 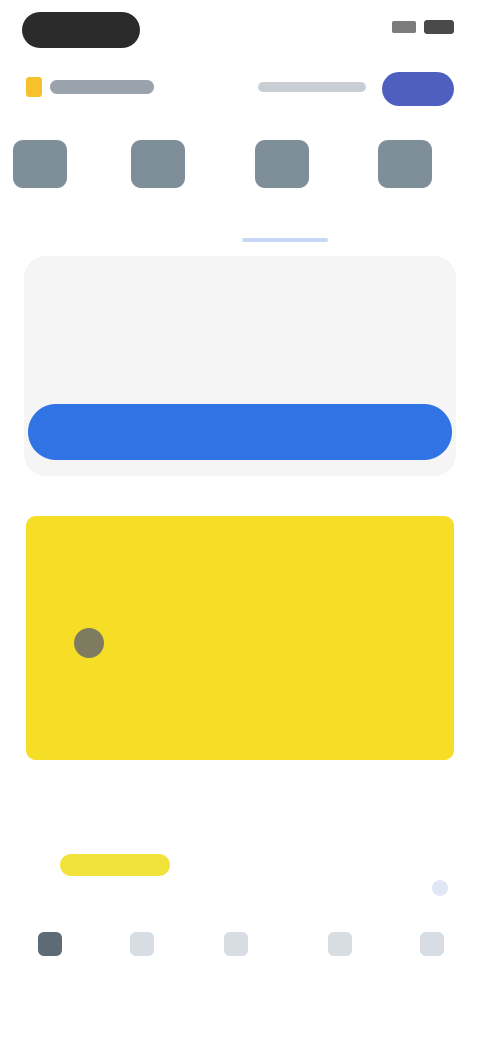 I want to click on status-bar, so click(x=240, y=28).